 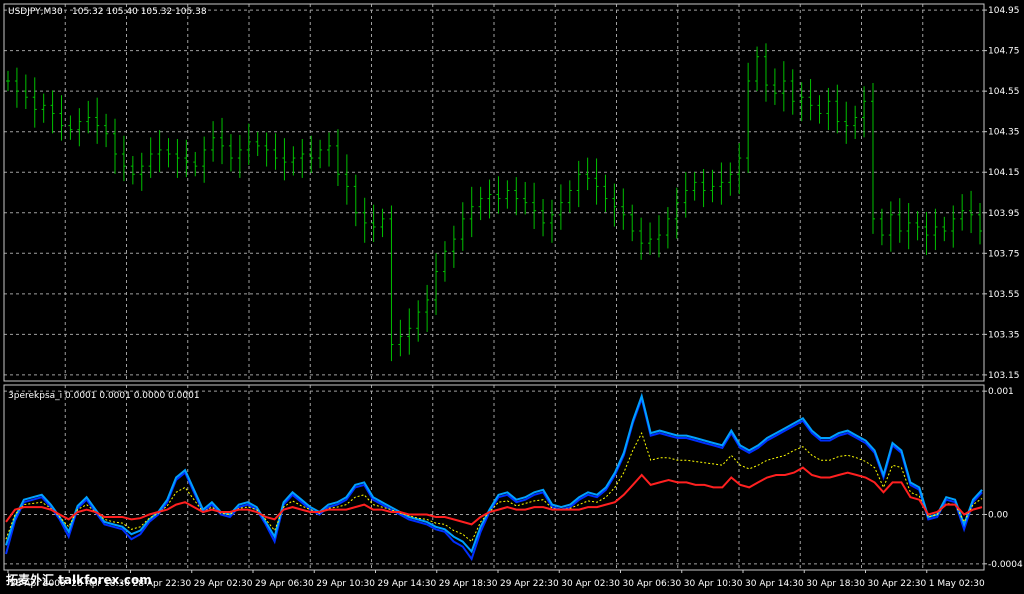 What do you see at coordinates (1004, 335) in the screenshot?
I see `price-tick-label: 103.35` at bounding box center [1004, 335].